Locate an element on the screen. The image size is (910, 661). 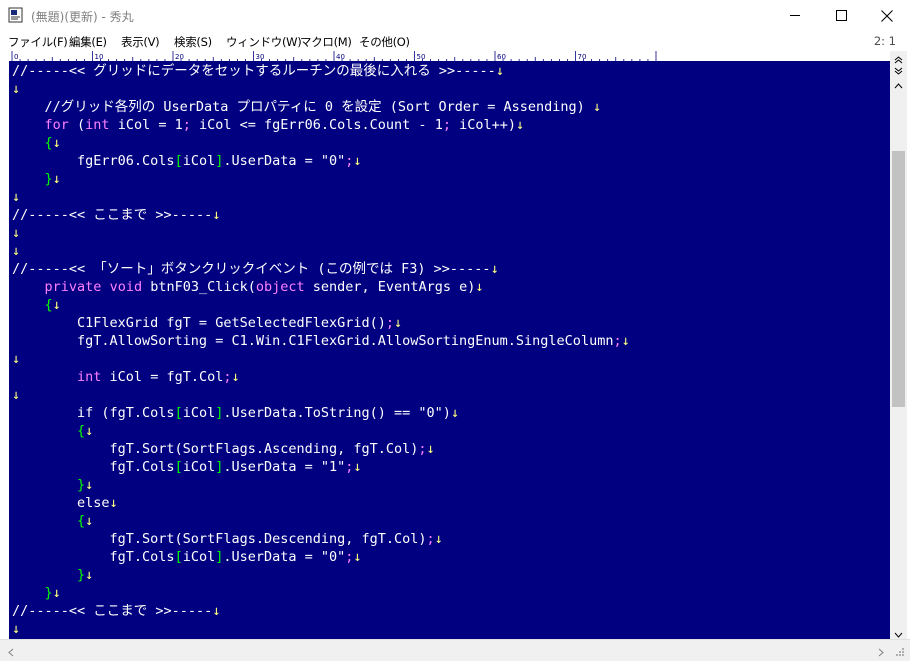
horizontal-scrollbar is located at coordinates (455, 650).